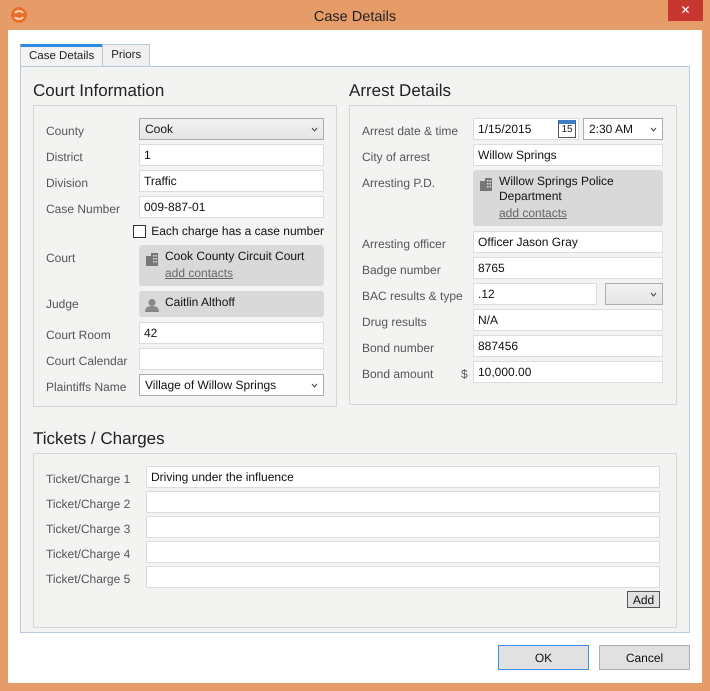 This screenshot has width=710, height=691. What do you see at coordinates (567, 129) in the screenshot?
I see `calendar-icon: 15` at bounding box center [567, 129].